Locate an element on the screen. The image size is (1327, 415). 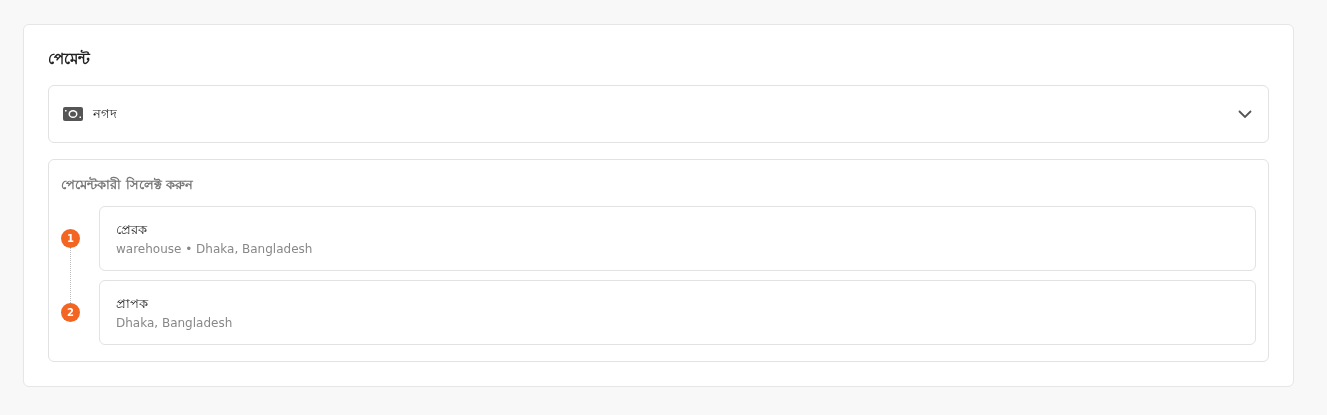
payer-address: warehouse • Dhaka, Bangladesh is located at coordinates (215, 249).